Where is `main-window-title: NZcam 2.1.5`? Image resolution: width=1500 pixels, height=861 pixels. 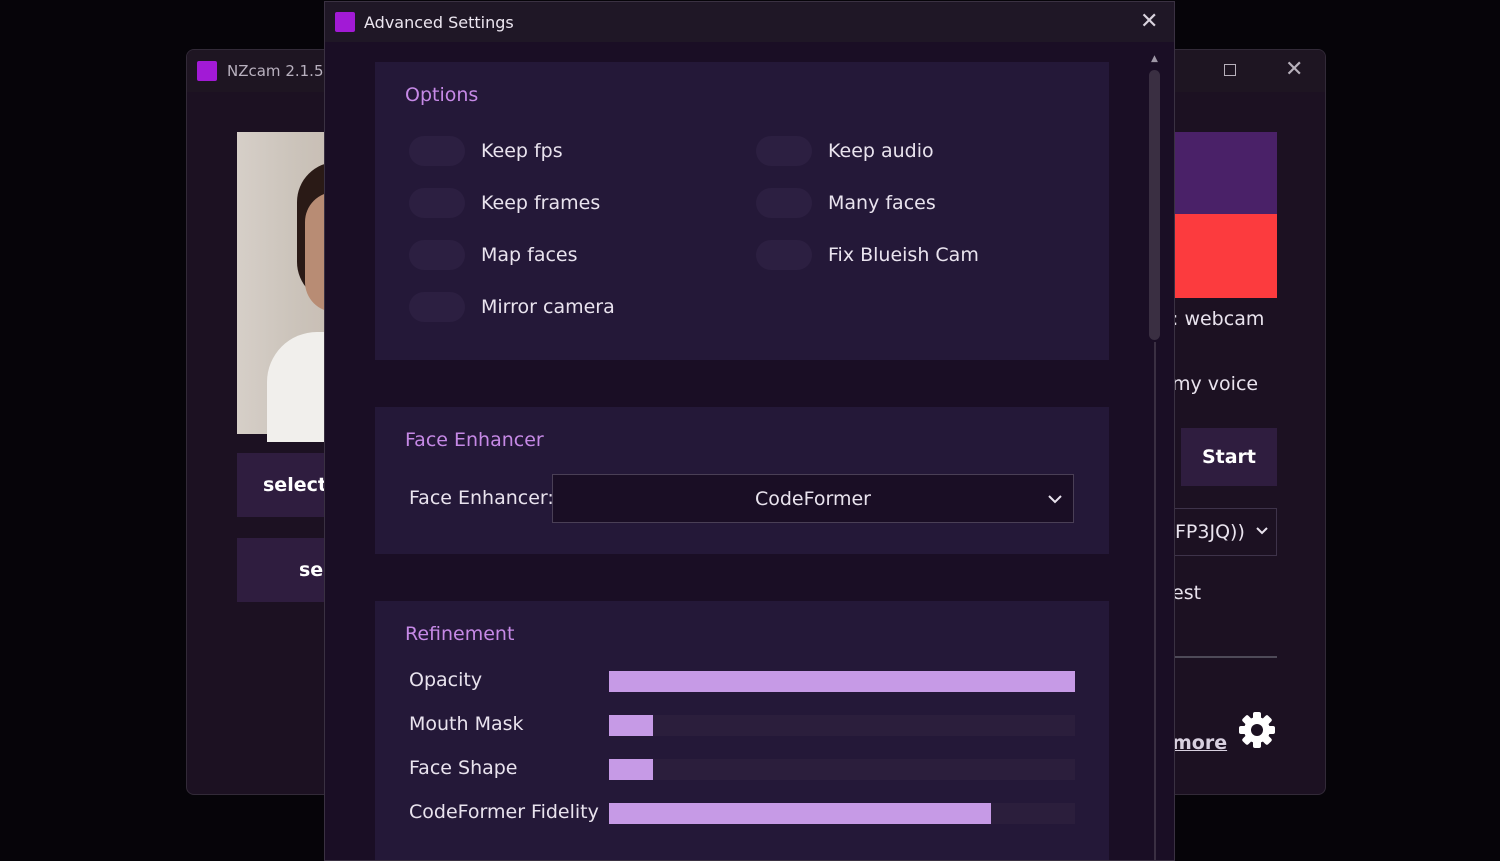 main-window-title: NZcam 2.1.5 is located at coordinates (275, 71).